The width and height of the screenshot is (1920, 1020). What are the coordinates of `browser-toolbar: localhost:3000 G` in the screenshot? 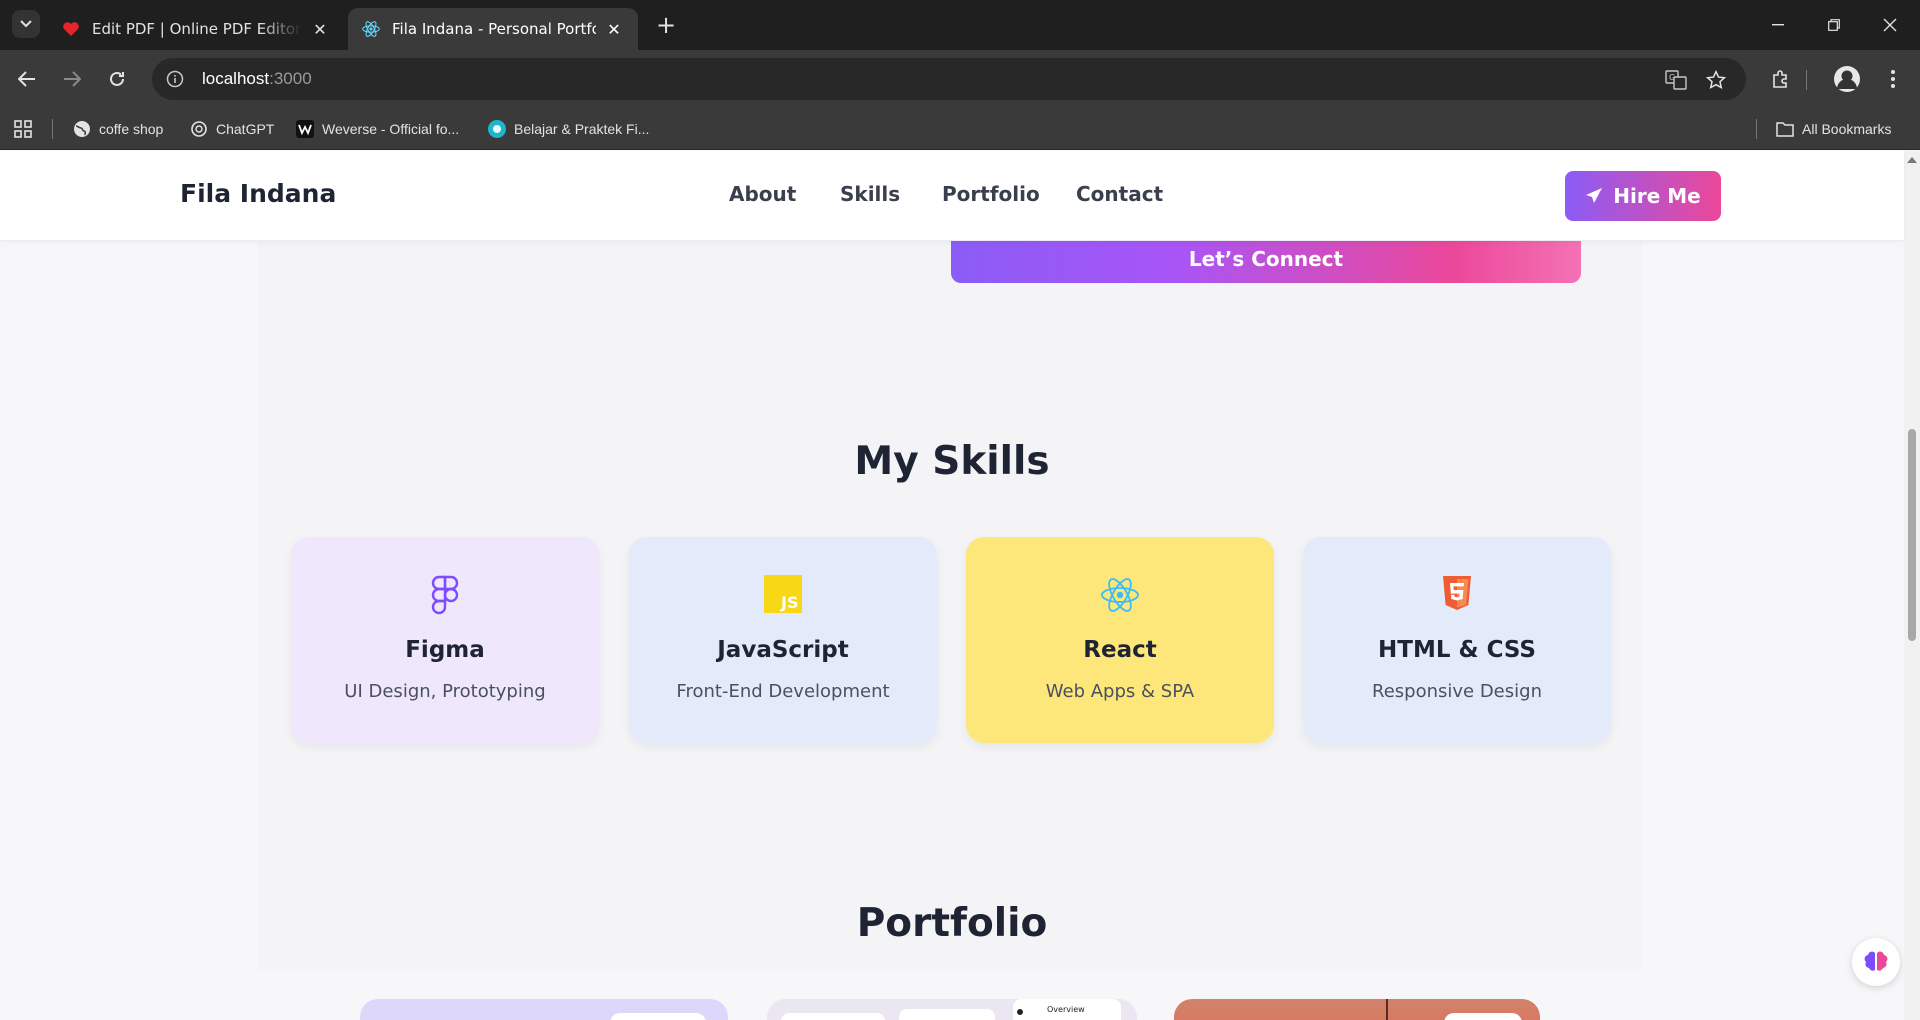 It's located at (960, 79).